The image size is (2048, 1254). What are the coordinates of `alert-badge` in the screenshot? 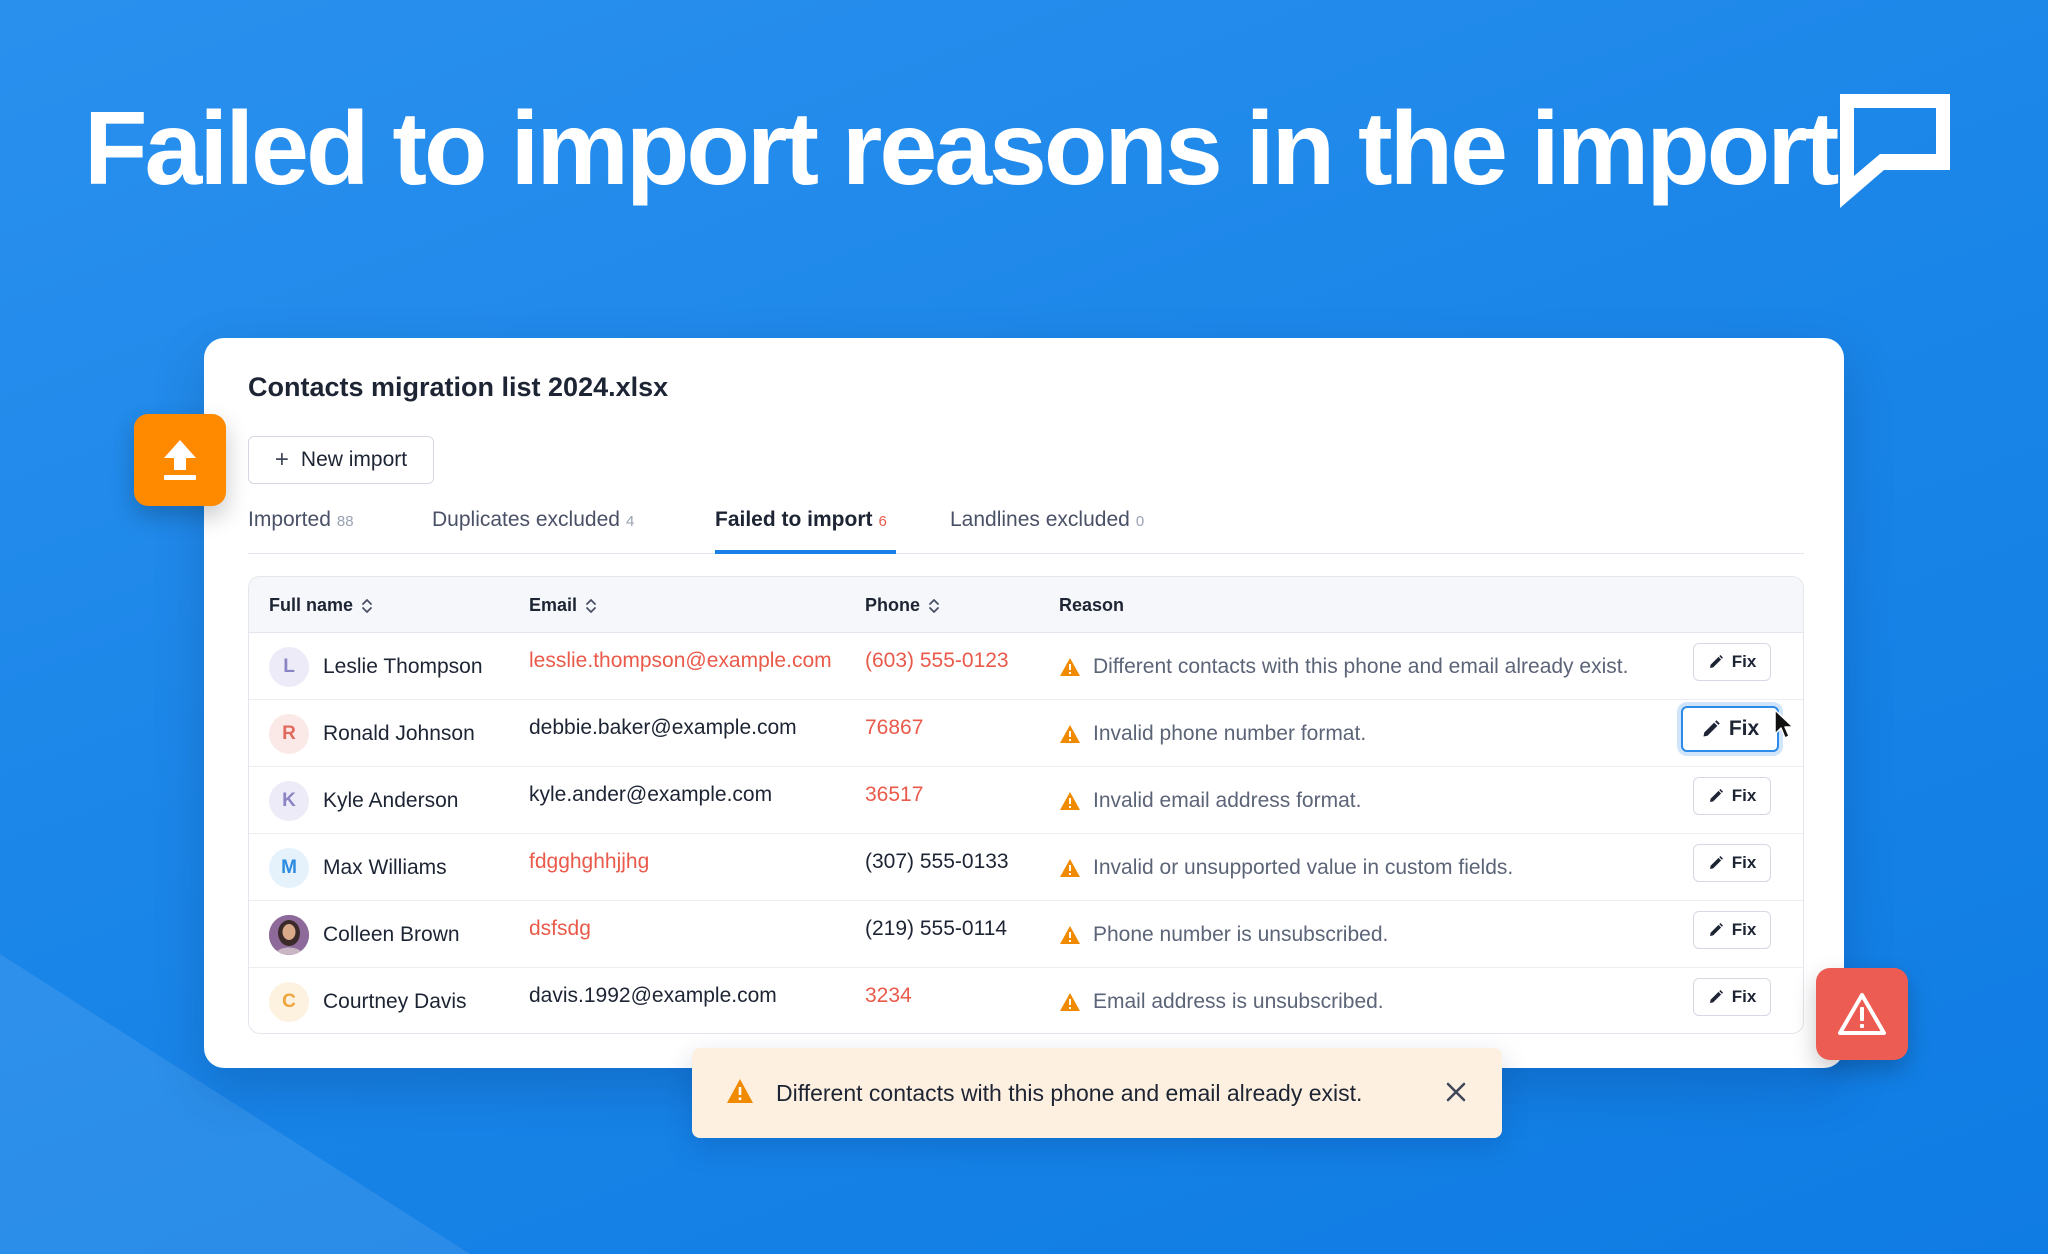 It's located at (1862, 1014).